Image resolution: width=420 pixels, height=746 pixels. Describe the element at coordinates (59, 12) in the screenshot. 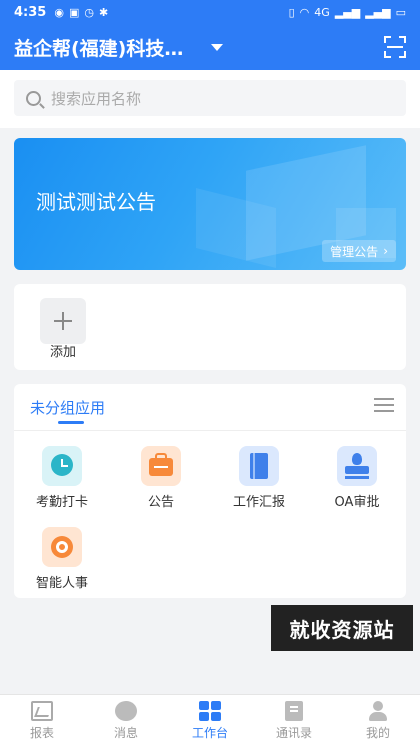

I see `eye-icon: ◉` at that location.